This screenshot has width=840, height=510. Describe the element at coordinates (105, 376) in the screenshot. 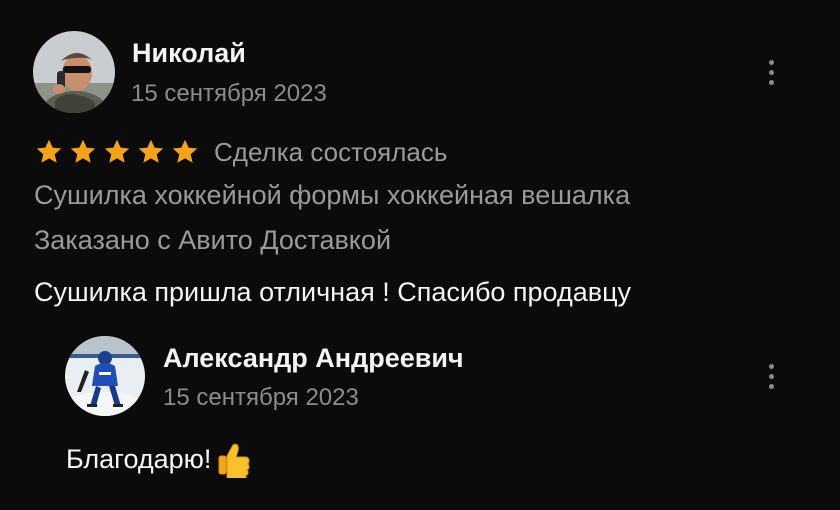

I see `reply-author-avatar` at that location.